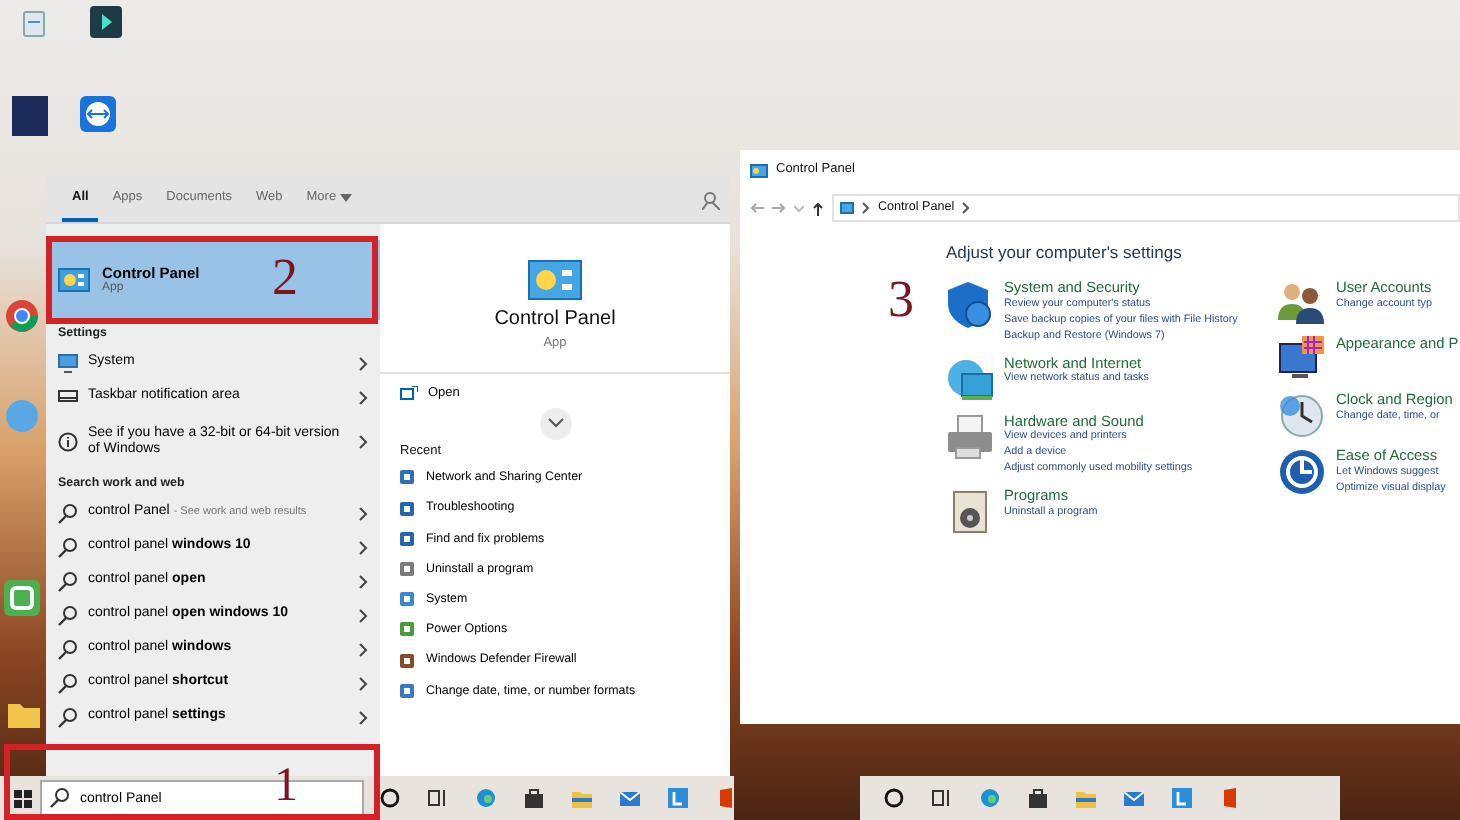 This screenshot has height=820, width=1460. I want to click on back-arrow-icon, so click(757, 208).